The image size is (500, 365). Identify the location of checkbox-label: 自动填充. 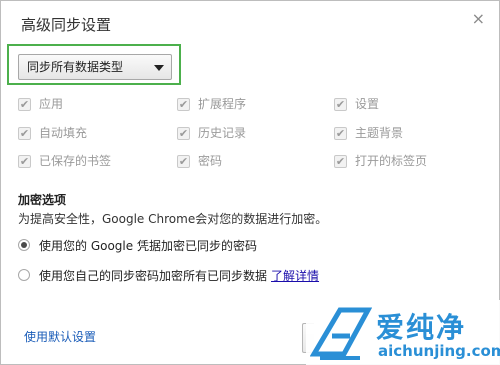
(63, 133).